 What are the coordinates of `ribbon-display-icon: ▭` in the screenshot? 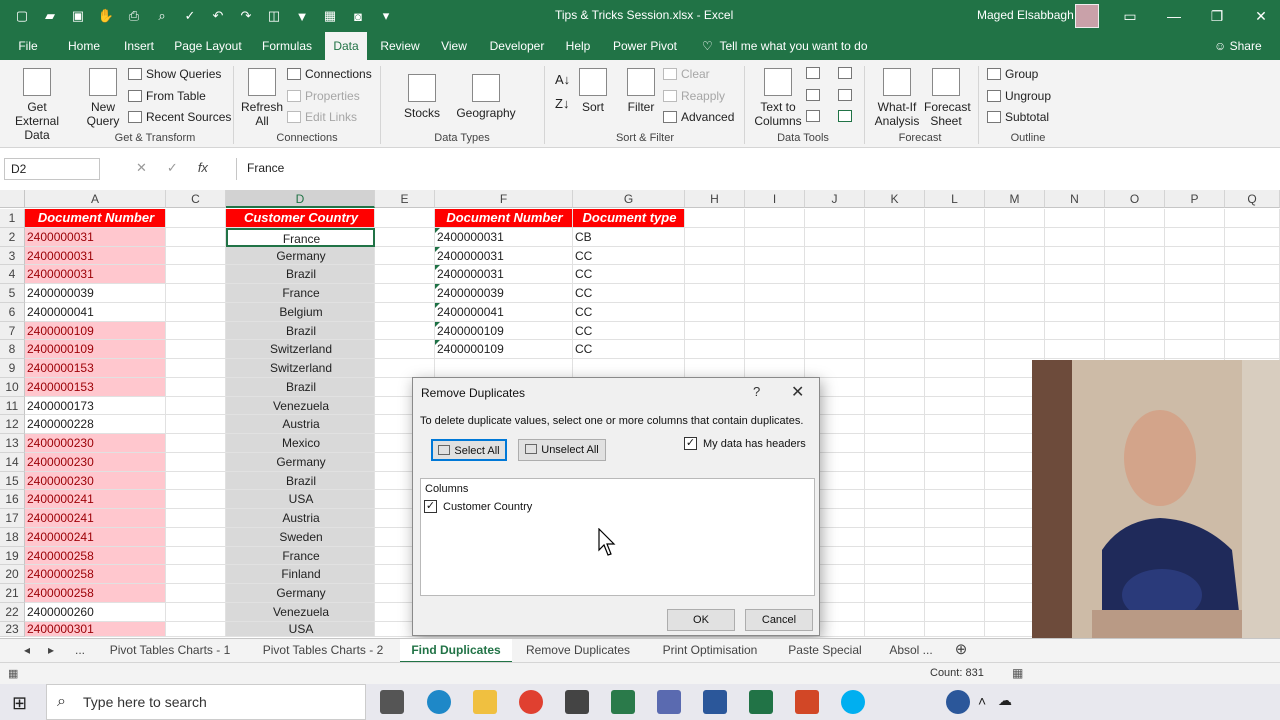 It's located at (1130, 16).